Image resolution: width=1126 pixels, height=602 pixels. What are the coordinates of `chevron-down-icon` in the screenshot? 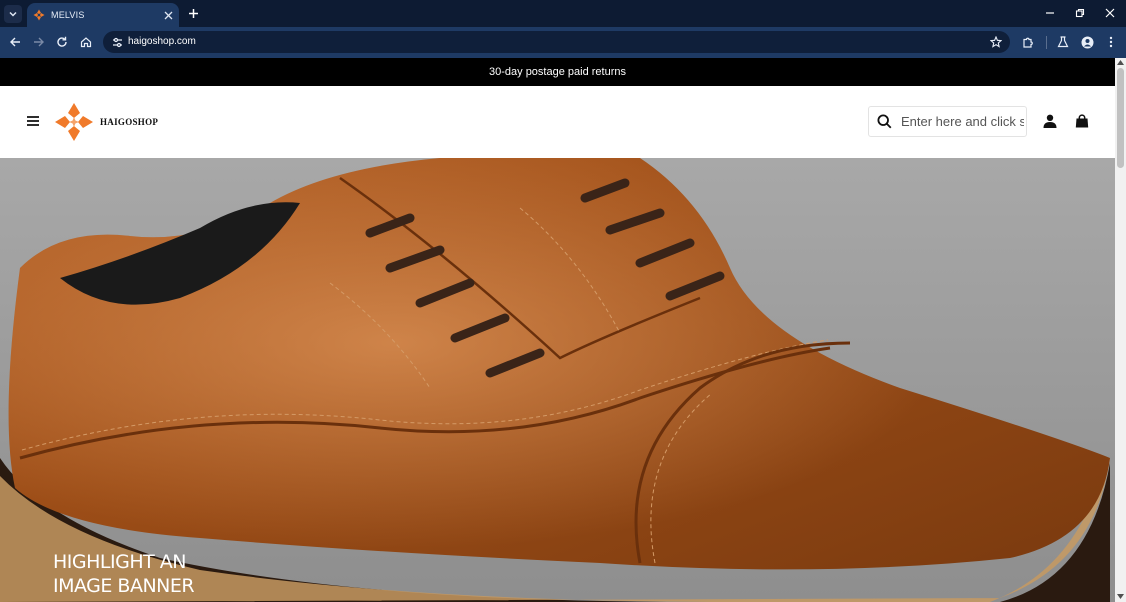 It's located at (13, 14).